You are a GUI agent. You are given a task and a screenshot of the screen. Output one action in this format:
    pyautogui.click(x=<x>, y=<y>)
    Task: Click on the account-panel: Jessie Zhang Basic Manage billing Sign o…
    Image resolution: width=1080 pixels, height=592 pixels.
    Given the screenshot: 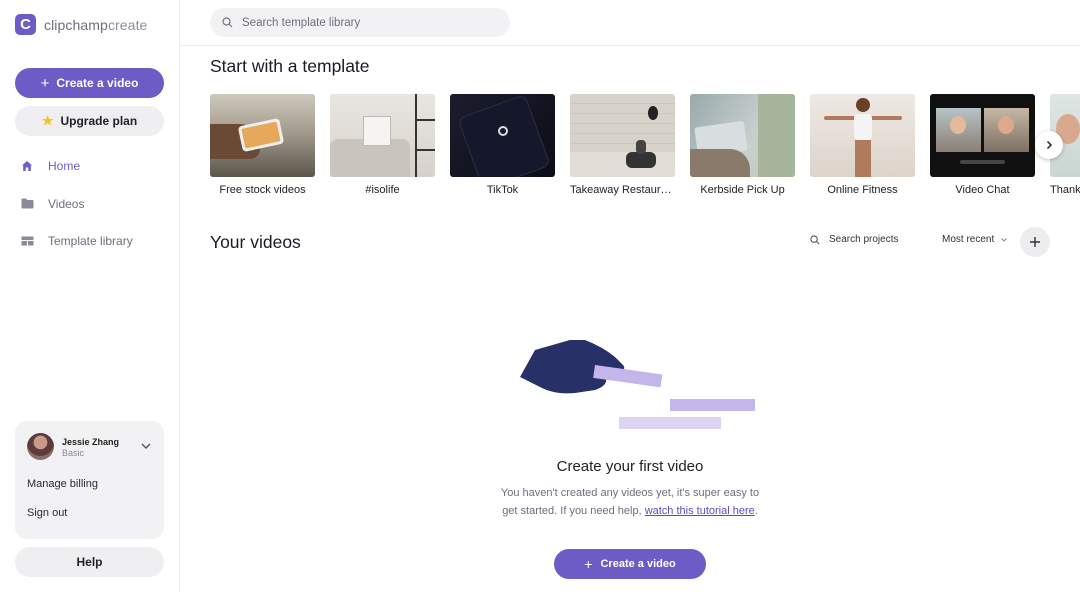 What is the action you would take?
    pyautogui.click(x=89, y=480)
    